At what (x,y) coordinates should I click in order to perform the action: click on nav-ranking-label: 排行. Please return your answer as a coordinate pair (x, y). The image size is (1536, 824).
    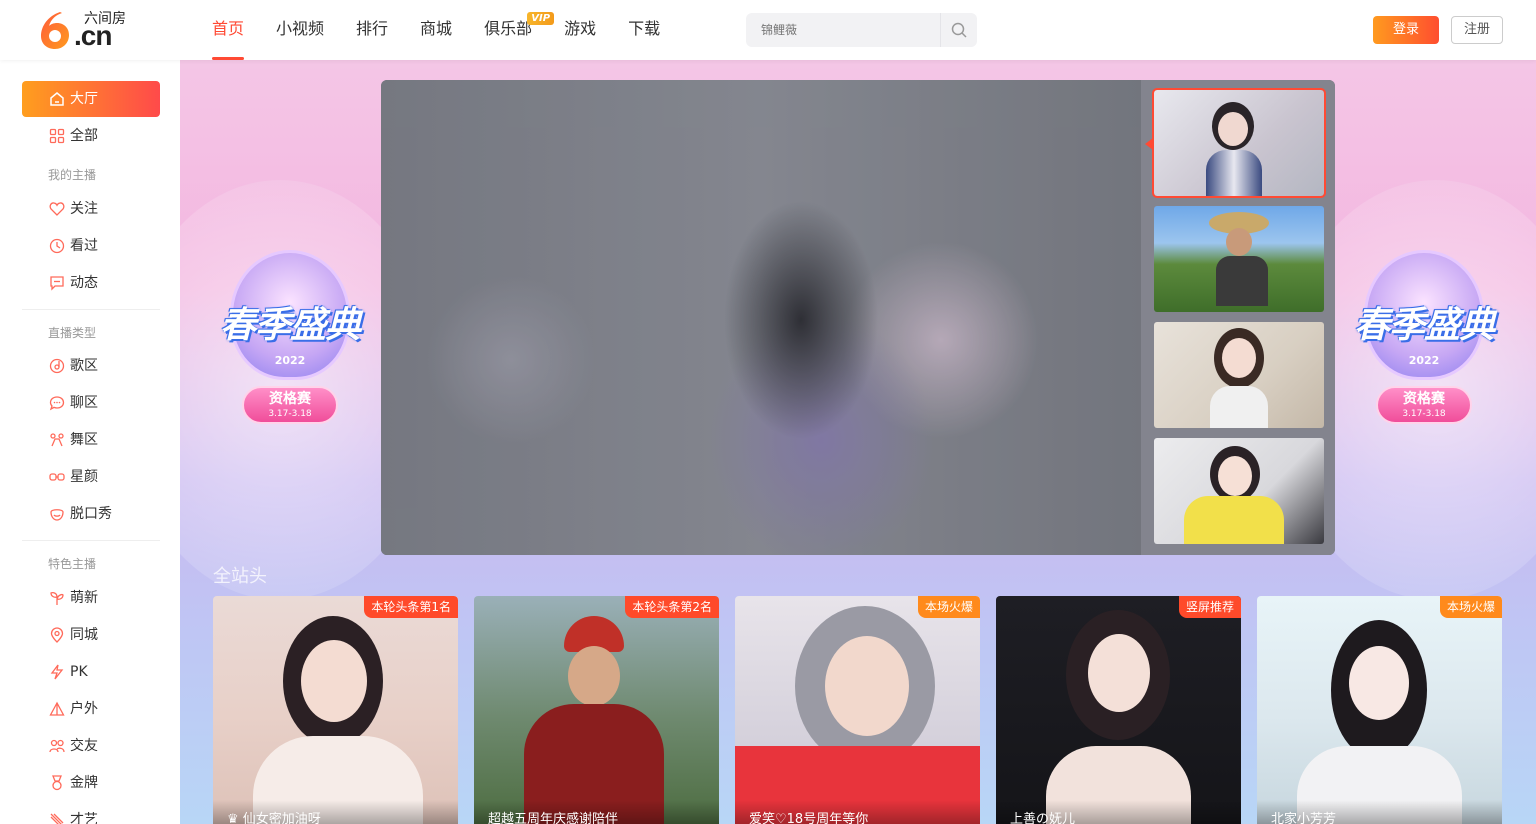
    Looking at the image, I should click on (372, 28).